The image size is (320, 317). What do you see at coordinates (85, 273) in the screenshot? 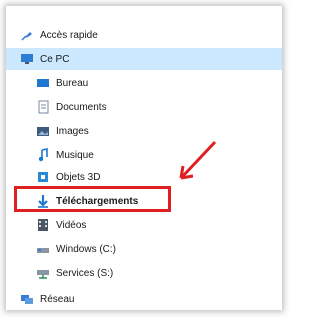
I see `sidebar-item-label: Services (S:)` at bounding box center [85, 273].